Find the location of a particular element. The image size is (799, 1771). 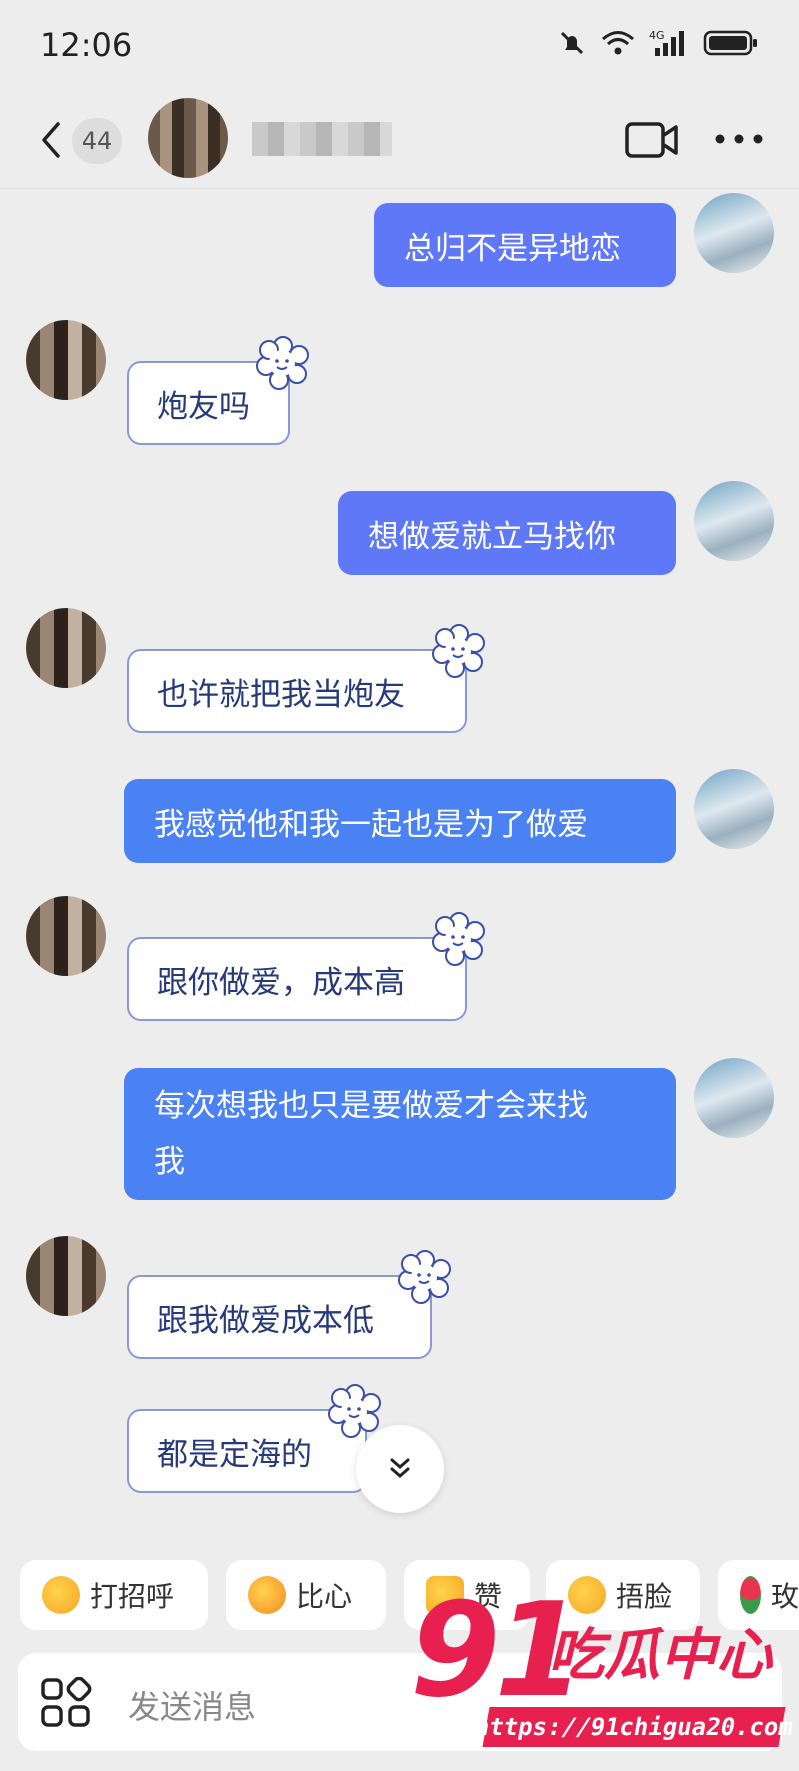

watermark-url: https://91chigua20.com is located at coordinates (634, 1727).